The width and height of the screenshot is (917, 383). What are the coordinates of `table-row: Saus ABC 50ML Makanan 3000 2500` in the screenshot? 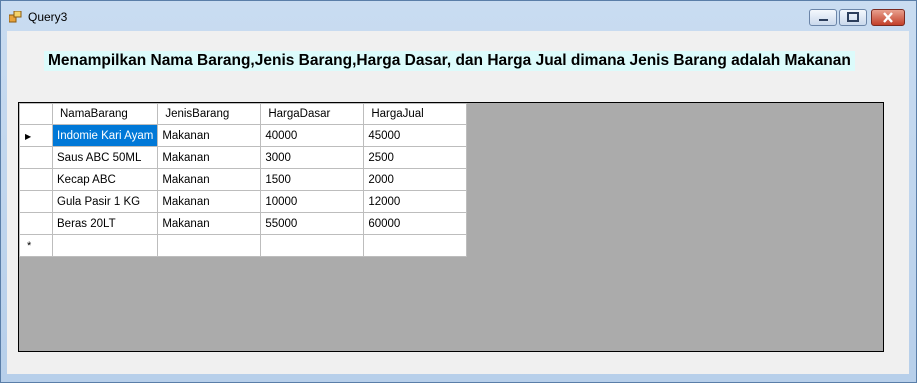 It's located at (243, 157).